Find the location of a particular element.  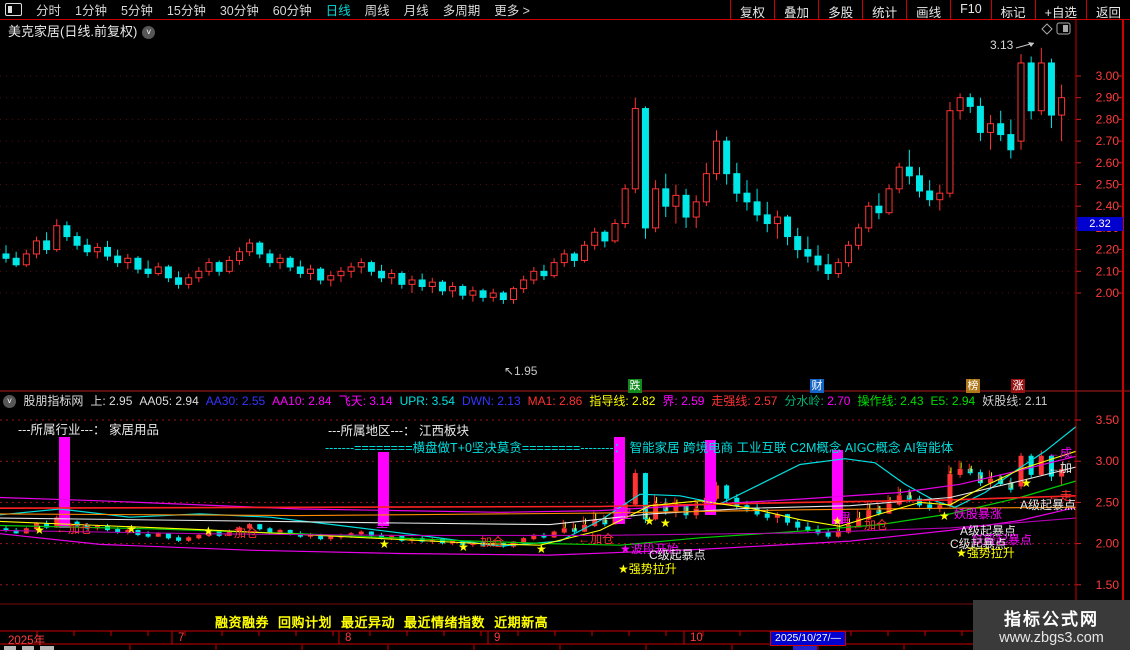

bottom-link-最近异动: 最近异动 is located at coordinates (368, 622).